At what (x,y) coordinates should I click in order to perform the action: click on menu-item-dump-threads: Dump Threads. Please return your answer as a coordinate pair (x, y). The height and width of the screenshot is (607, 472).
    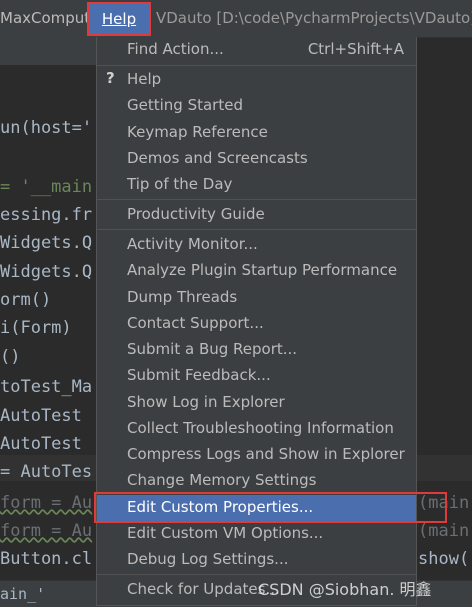
    Looking at the image, I should click on (256, 298).